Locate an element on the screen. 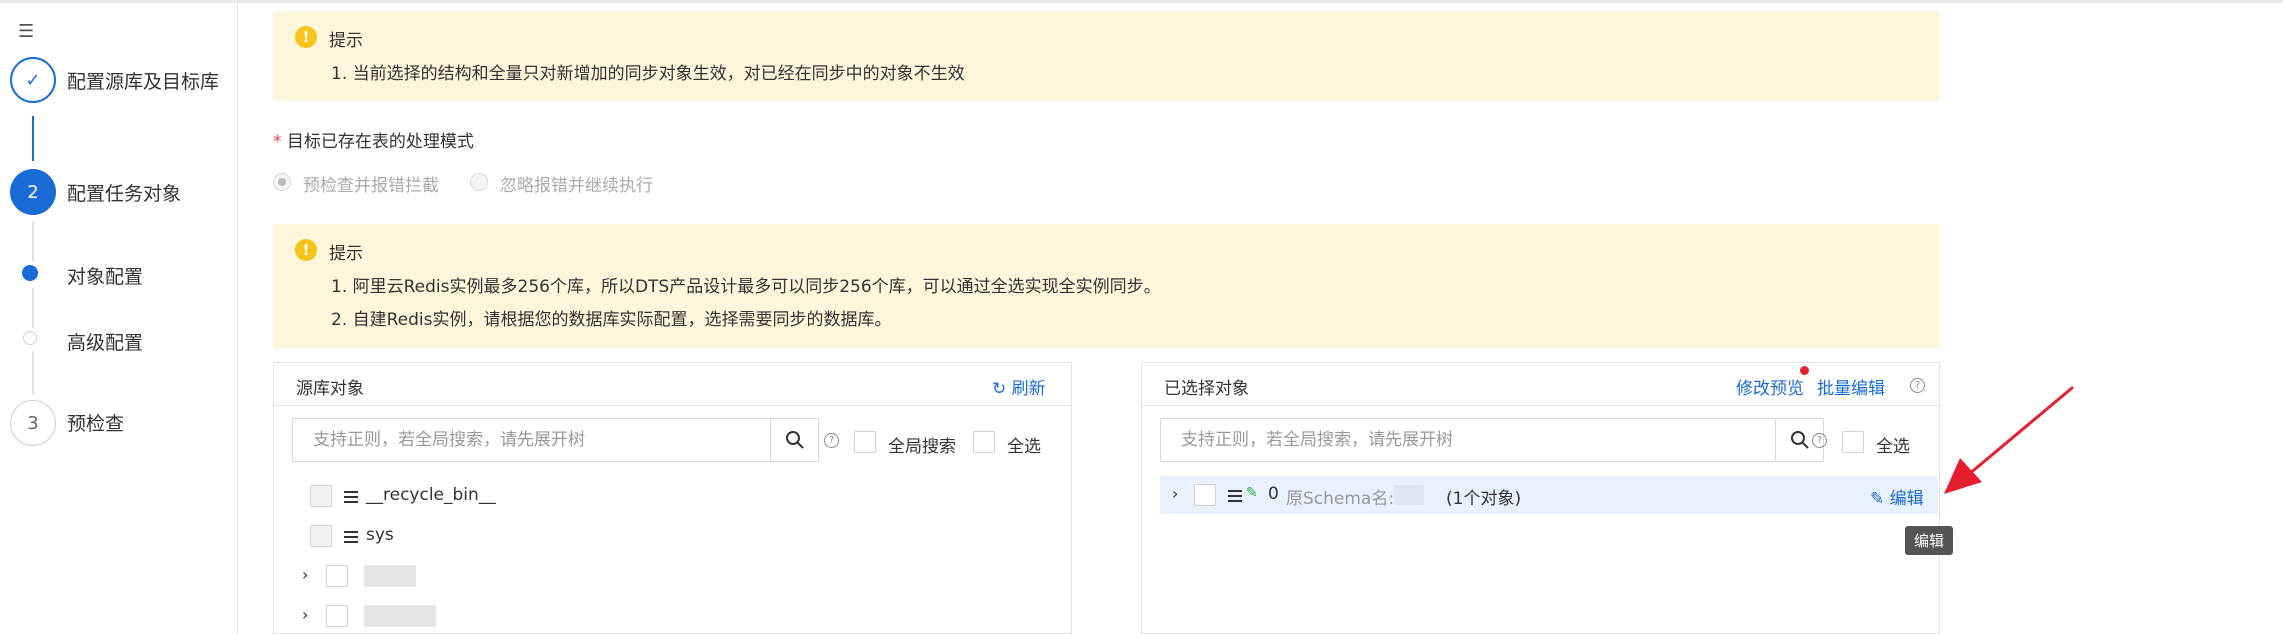  row-checkbox is located at coordinates (1205, 495).